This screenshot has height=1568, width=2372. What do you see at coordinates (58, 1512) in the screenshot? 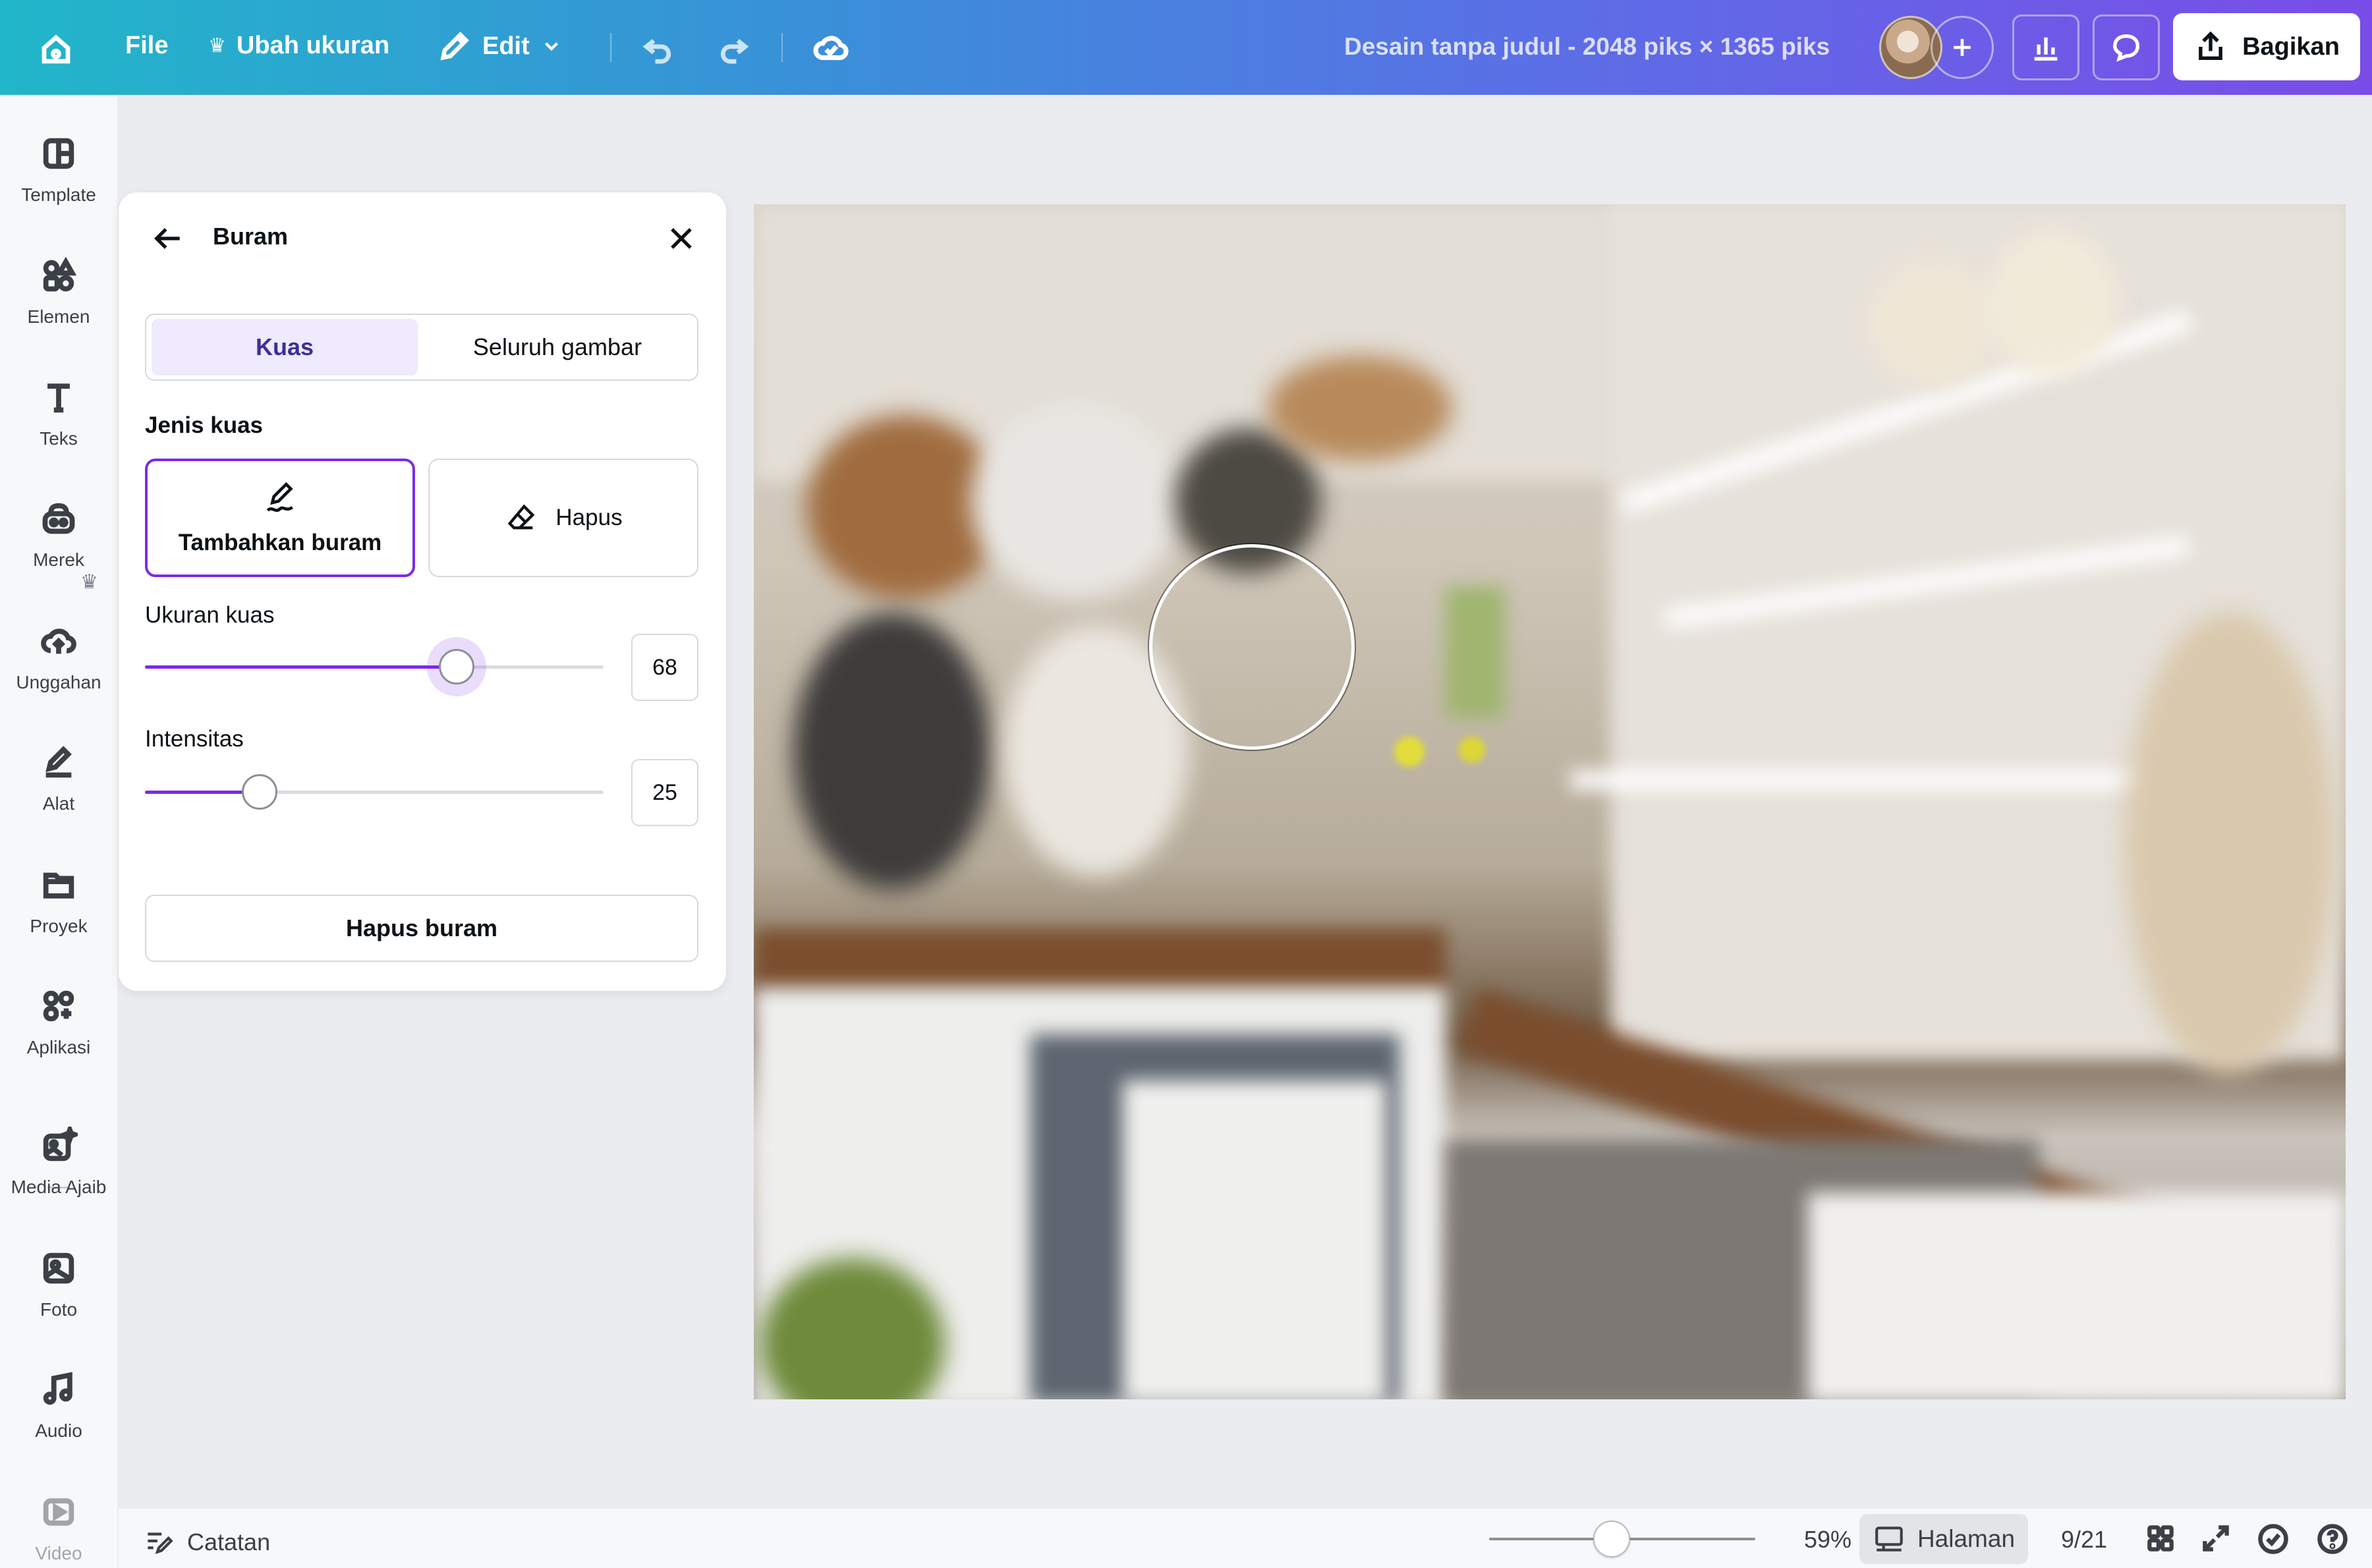
I see `video-icon` at bounding box center [58, 1512].